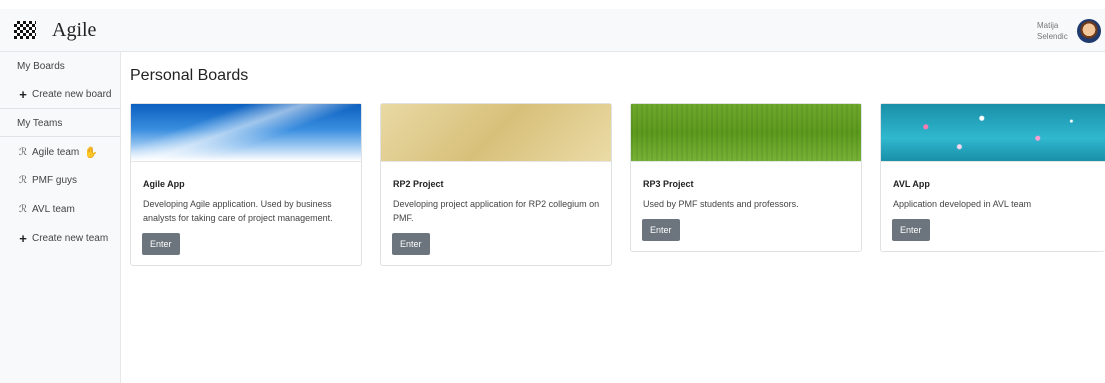 The height and width of the screenshot is (383, 1105). I want to click on create-team-button: + Create new team, so click(60, 238).